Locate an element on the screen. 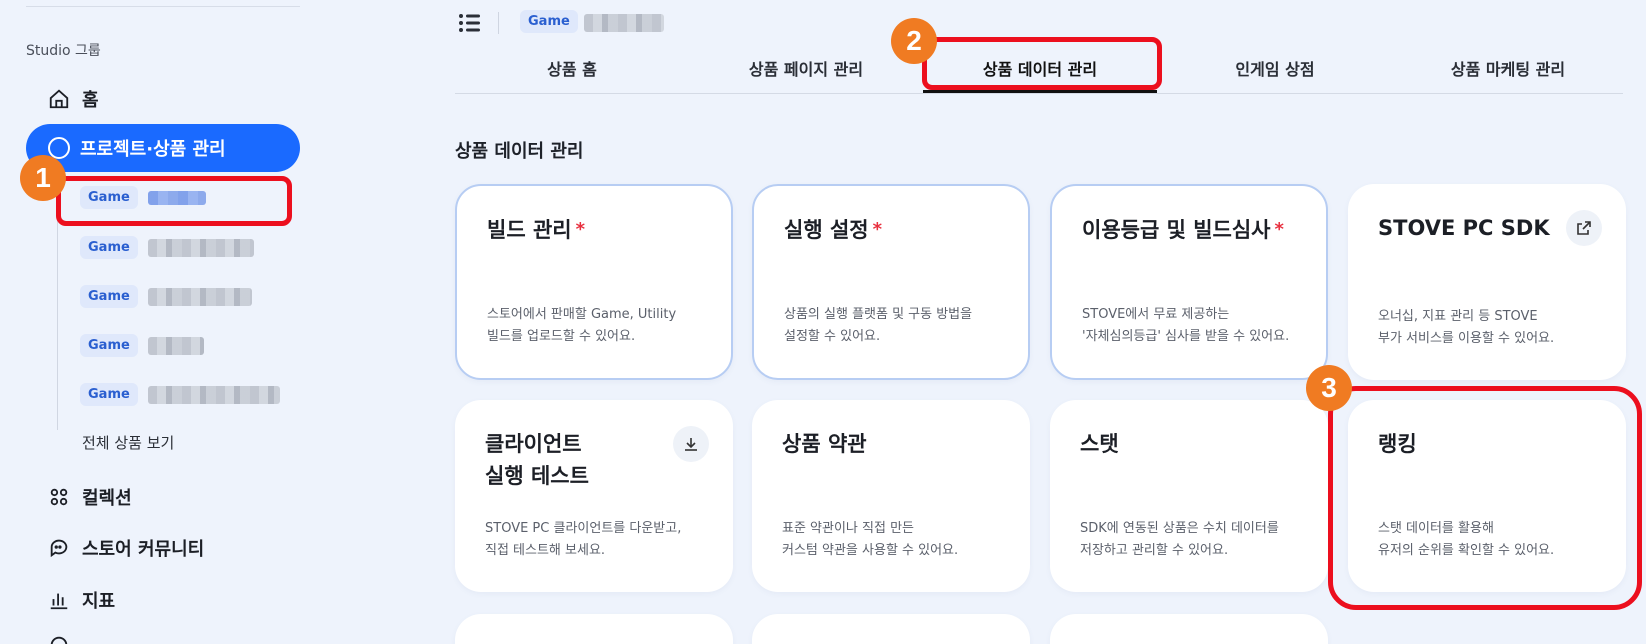 This screenshot has height=644, width=1646. tab-product-page-management: 상품 페이지 관리 is located at coordinates (806, 68).